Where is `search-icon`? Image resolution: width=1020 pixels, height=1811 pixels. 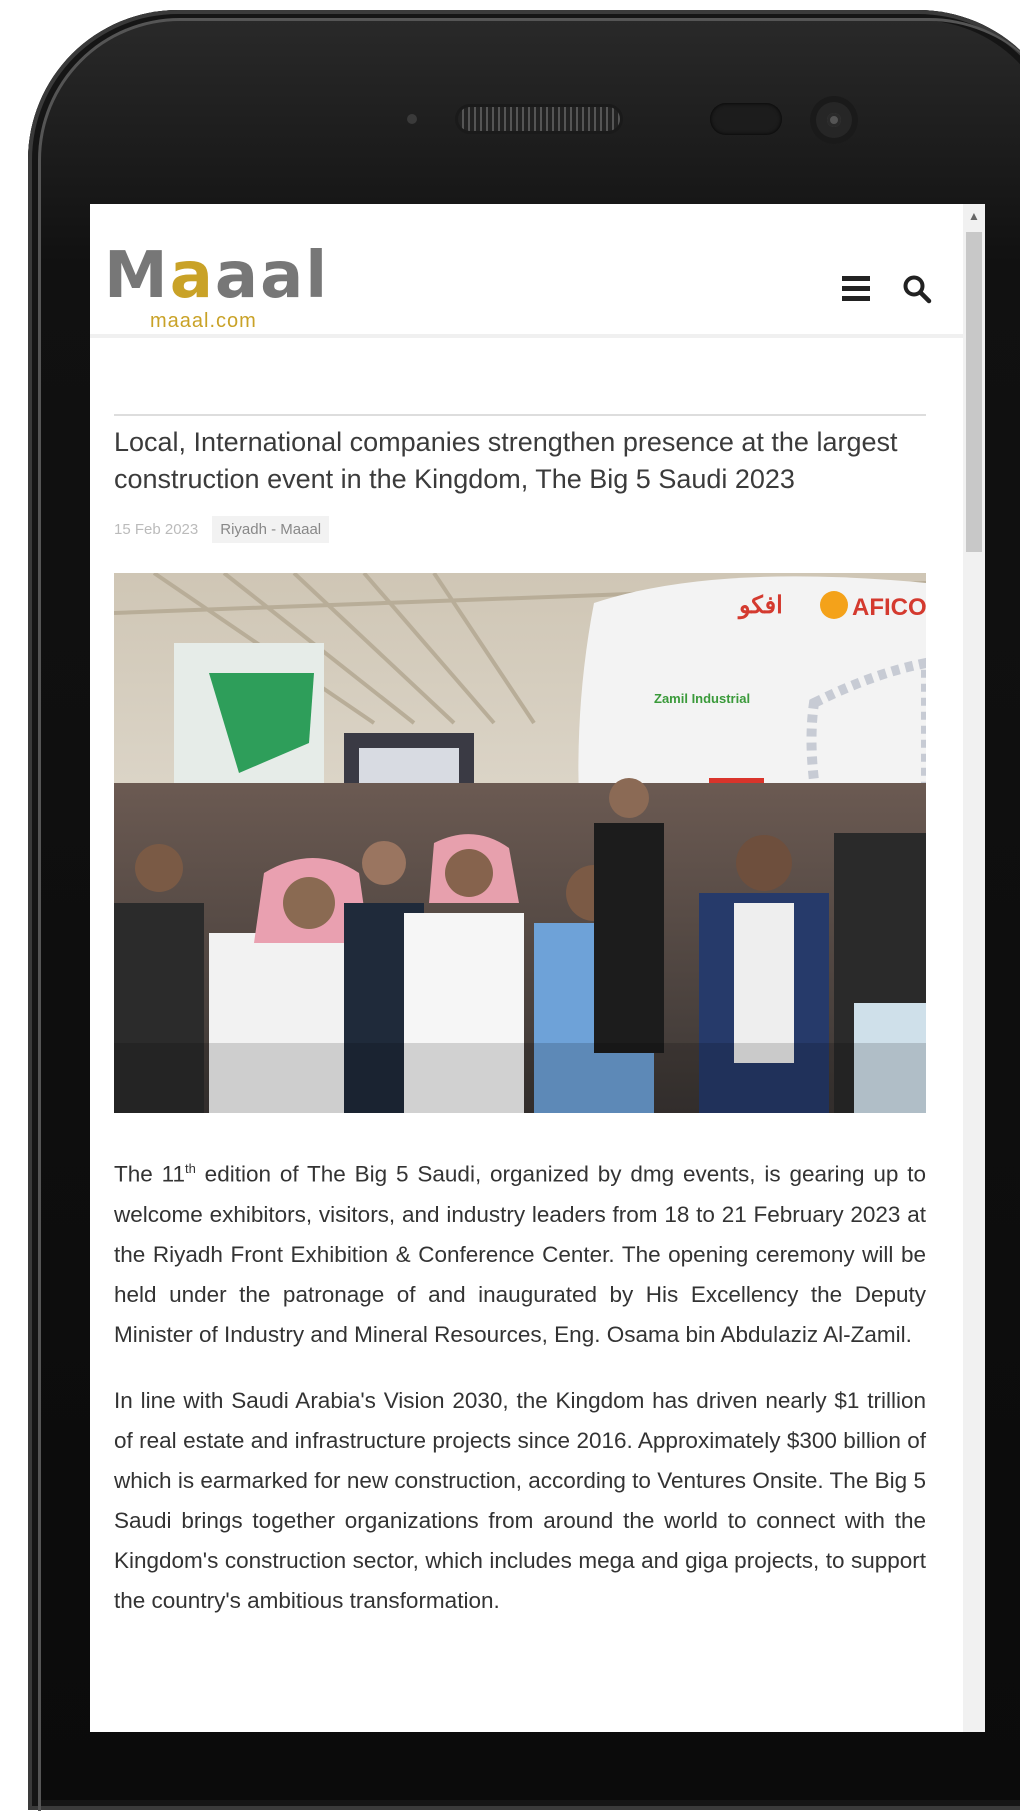
search-icon is located at coordinates (917, 289).